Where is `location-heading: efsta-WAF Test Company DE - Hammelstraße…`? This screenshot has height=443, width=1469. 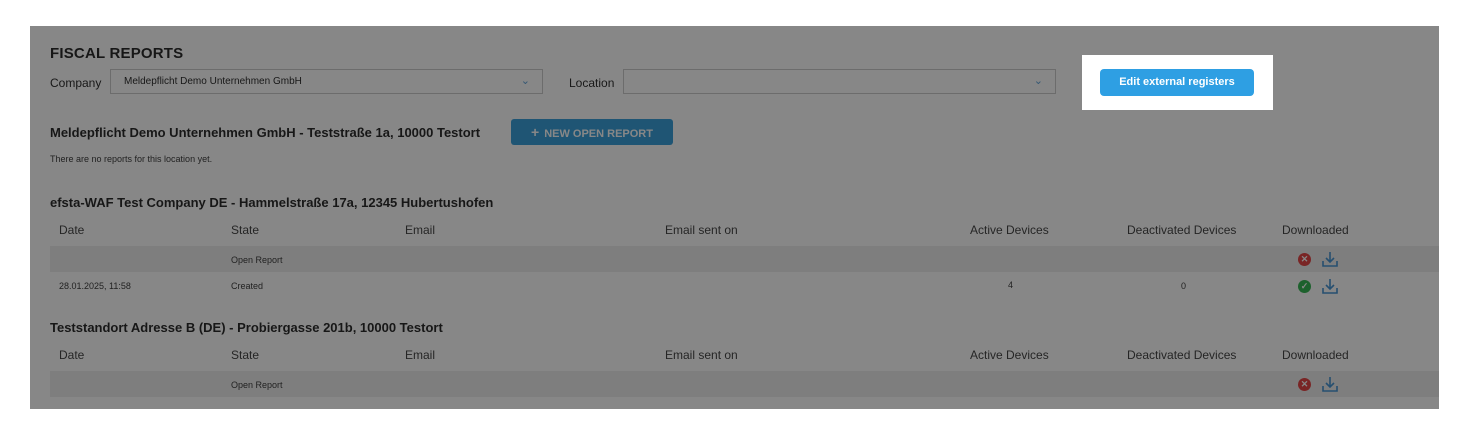
location-heading: efsta-WAF Test Company DE - Hammelstraße… is located at coordinates (272, 202).